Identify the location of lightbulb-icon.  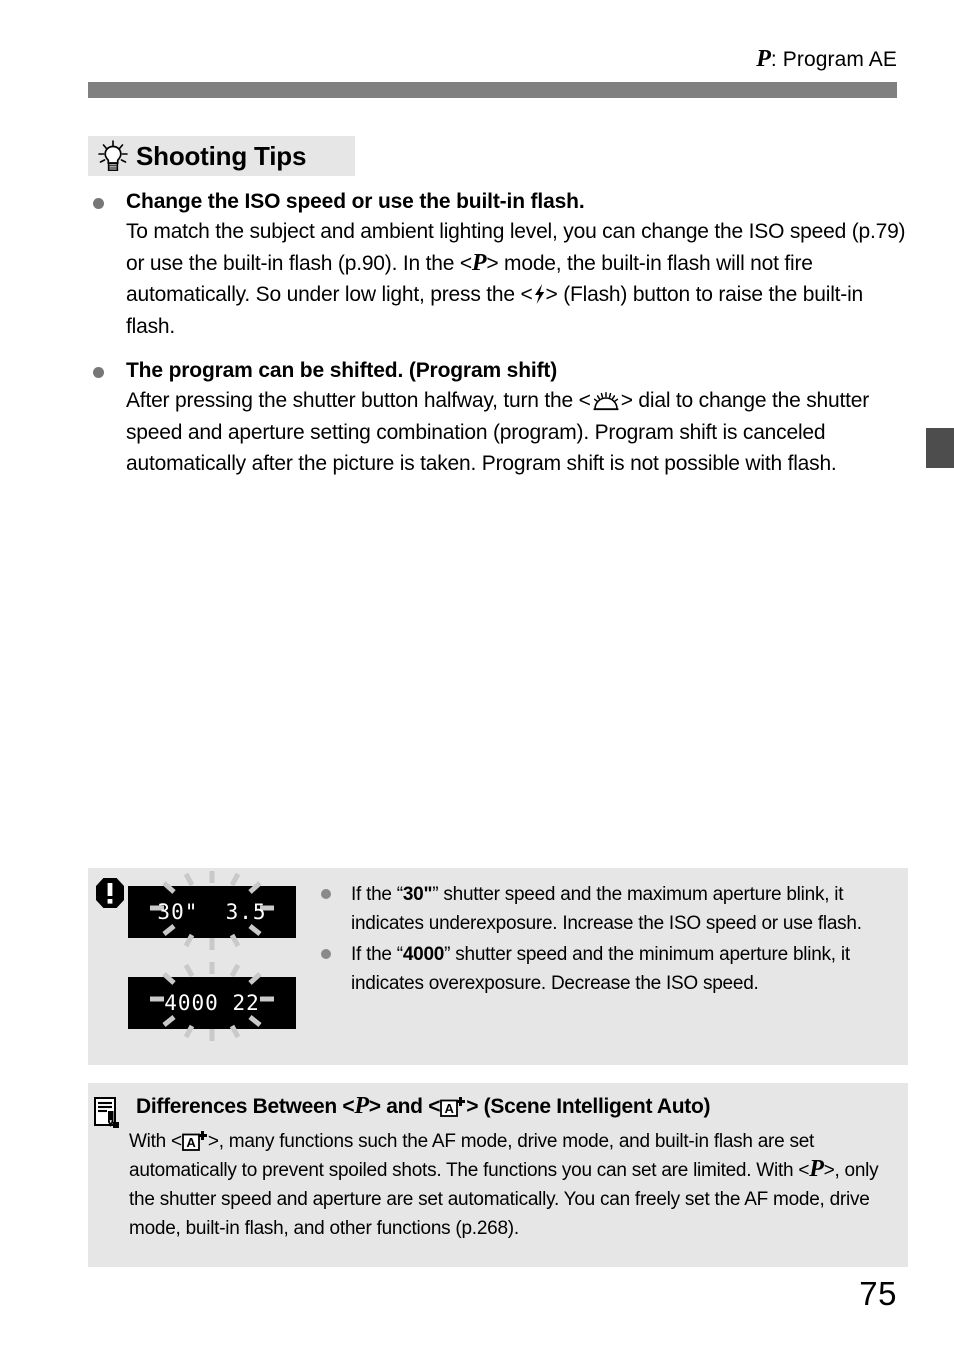
(113, 156).